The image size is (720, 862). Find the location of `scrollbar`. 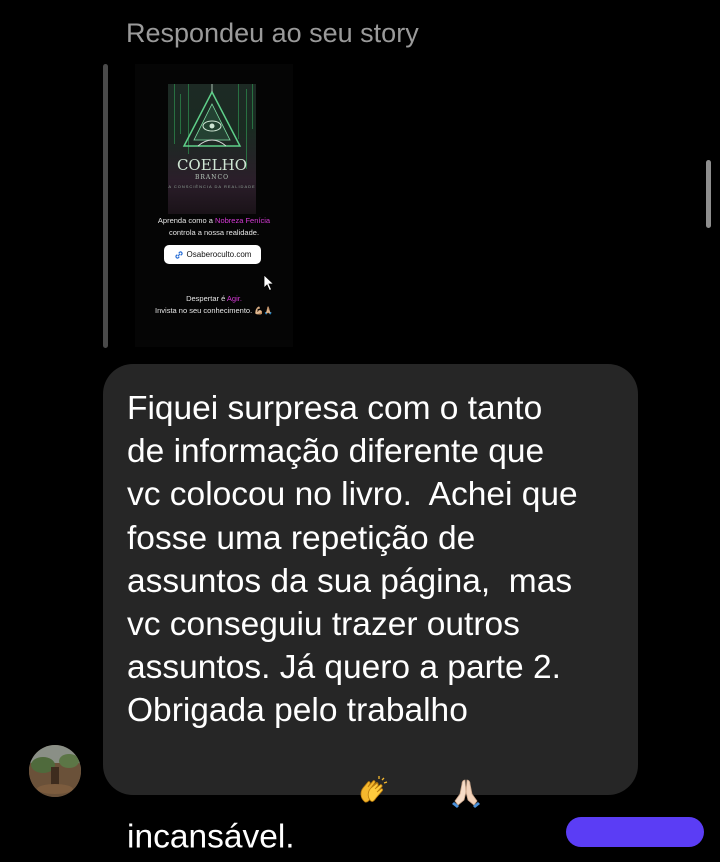

scrollbar is located at coordinates (708, 194).